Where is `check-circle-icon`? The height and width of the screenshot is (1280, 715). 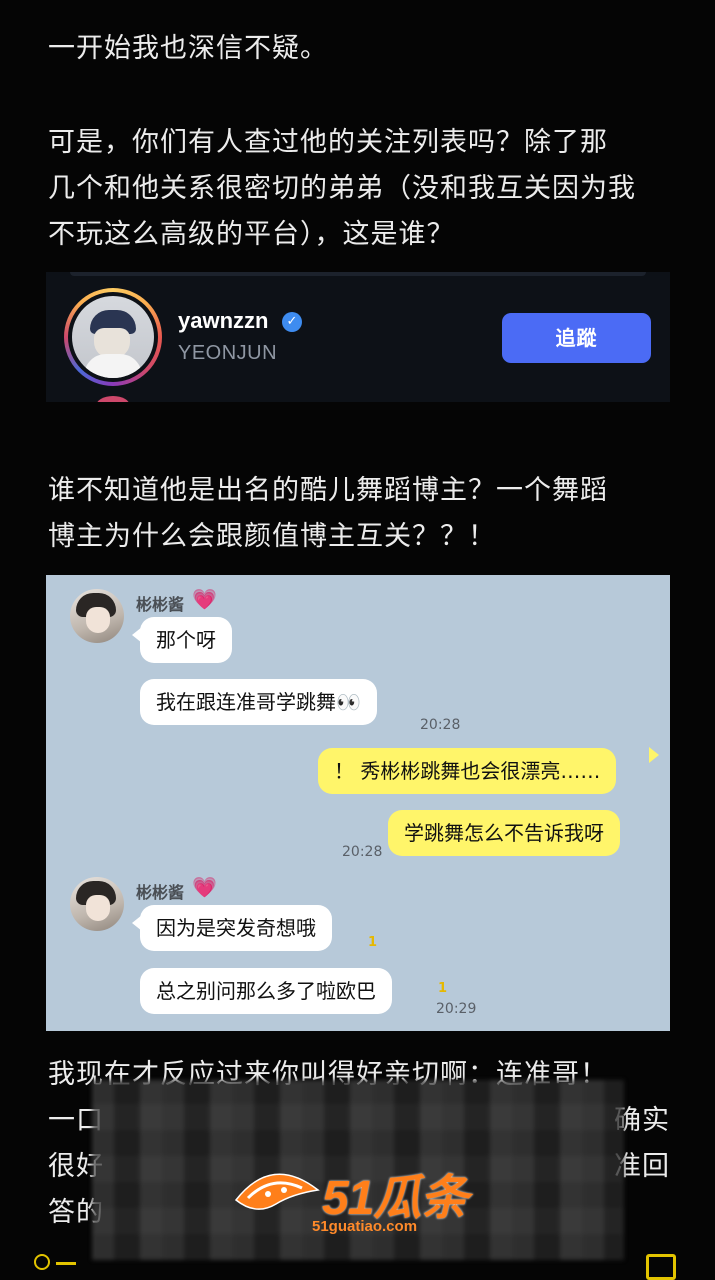
check-circle-icon is located at coordinates (42, 1262).